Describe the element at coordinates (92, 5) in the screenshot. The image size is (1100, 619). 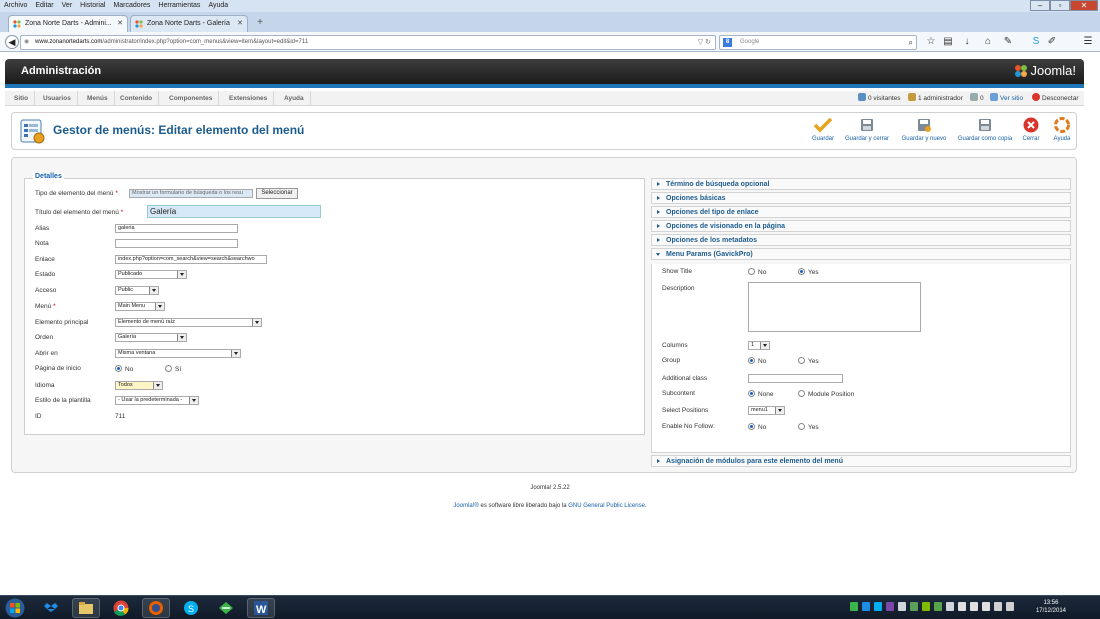
I see `menu-historial: Historial` at that location.